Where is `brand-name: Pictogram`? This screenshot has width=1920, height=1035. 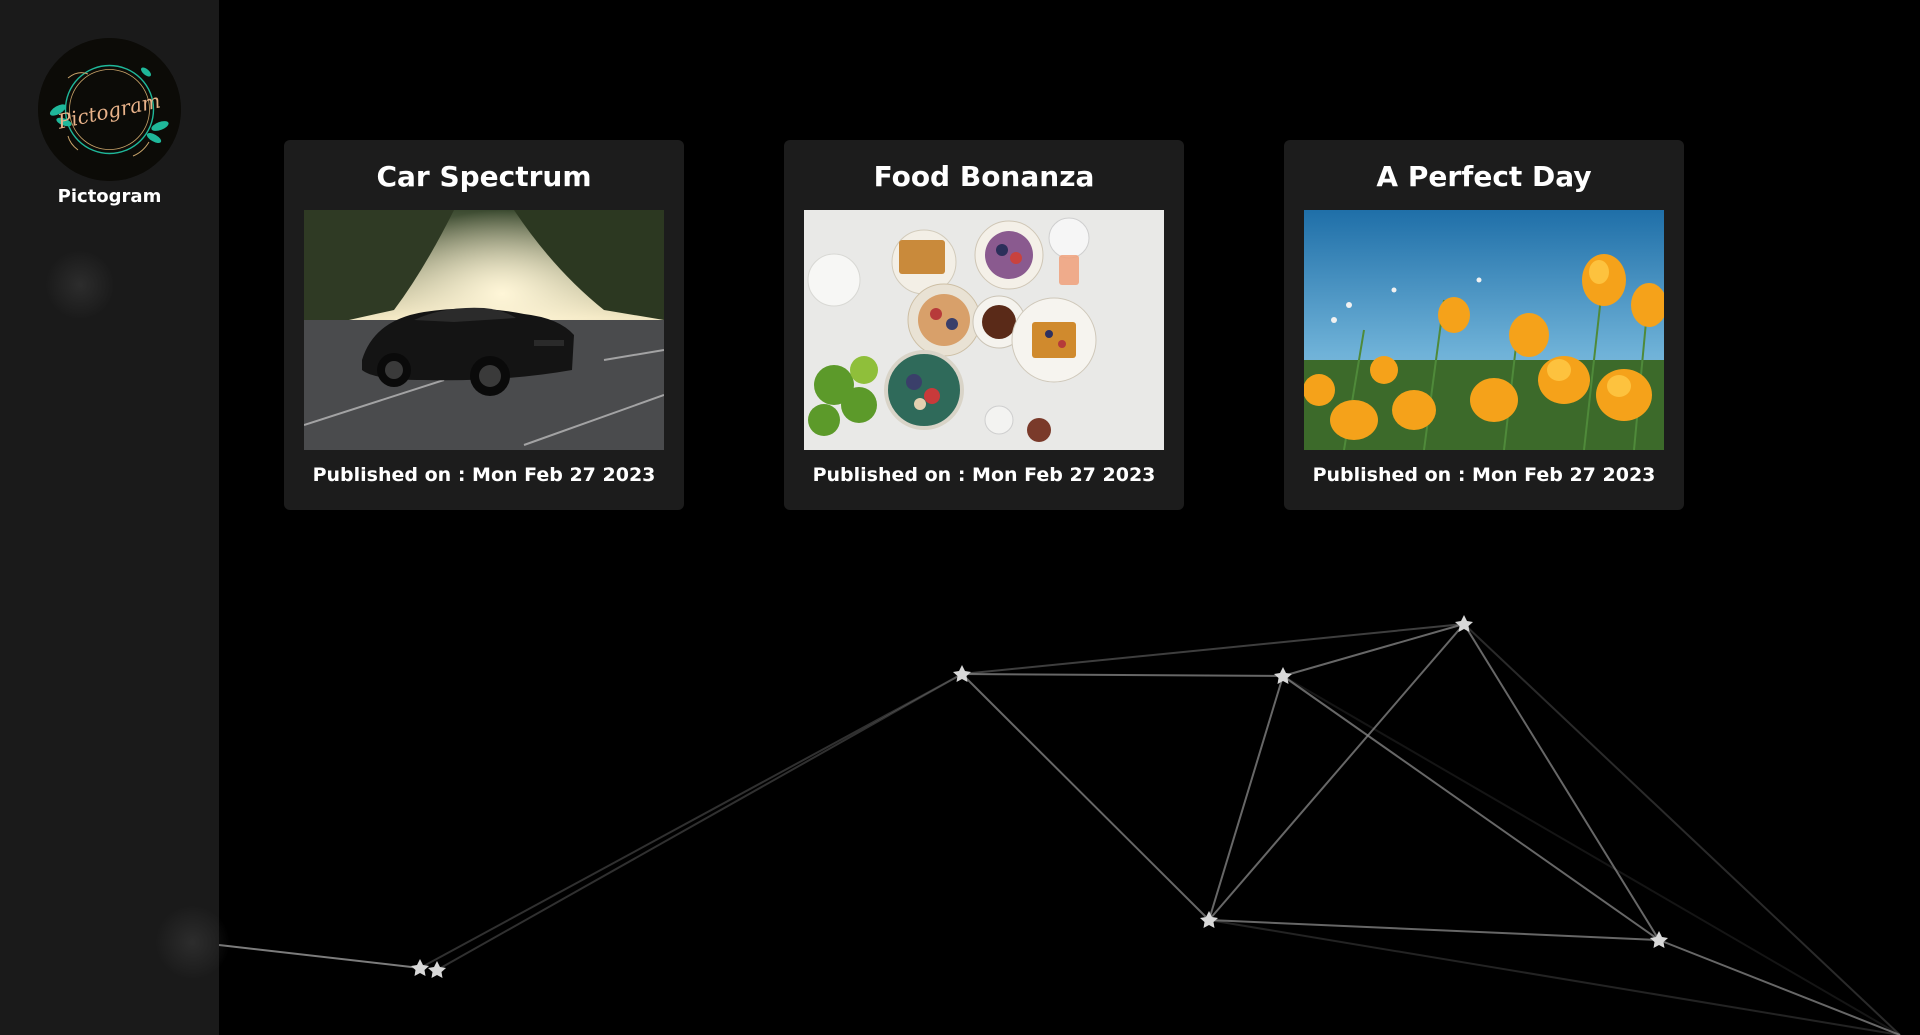 brand-name: Pictogram is located at coordinates (109, 196).